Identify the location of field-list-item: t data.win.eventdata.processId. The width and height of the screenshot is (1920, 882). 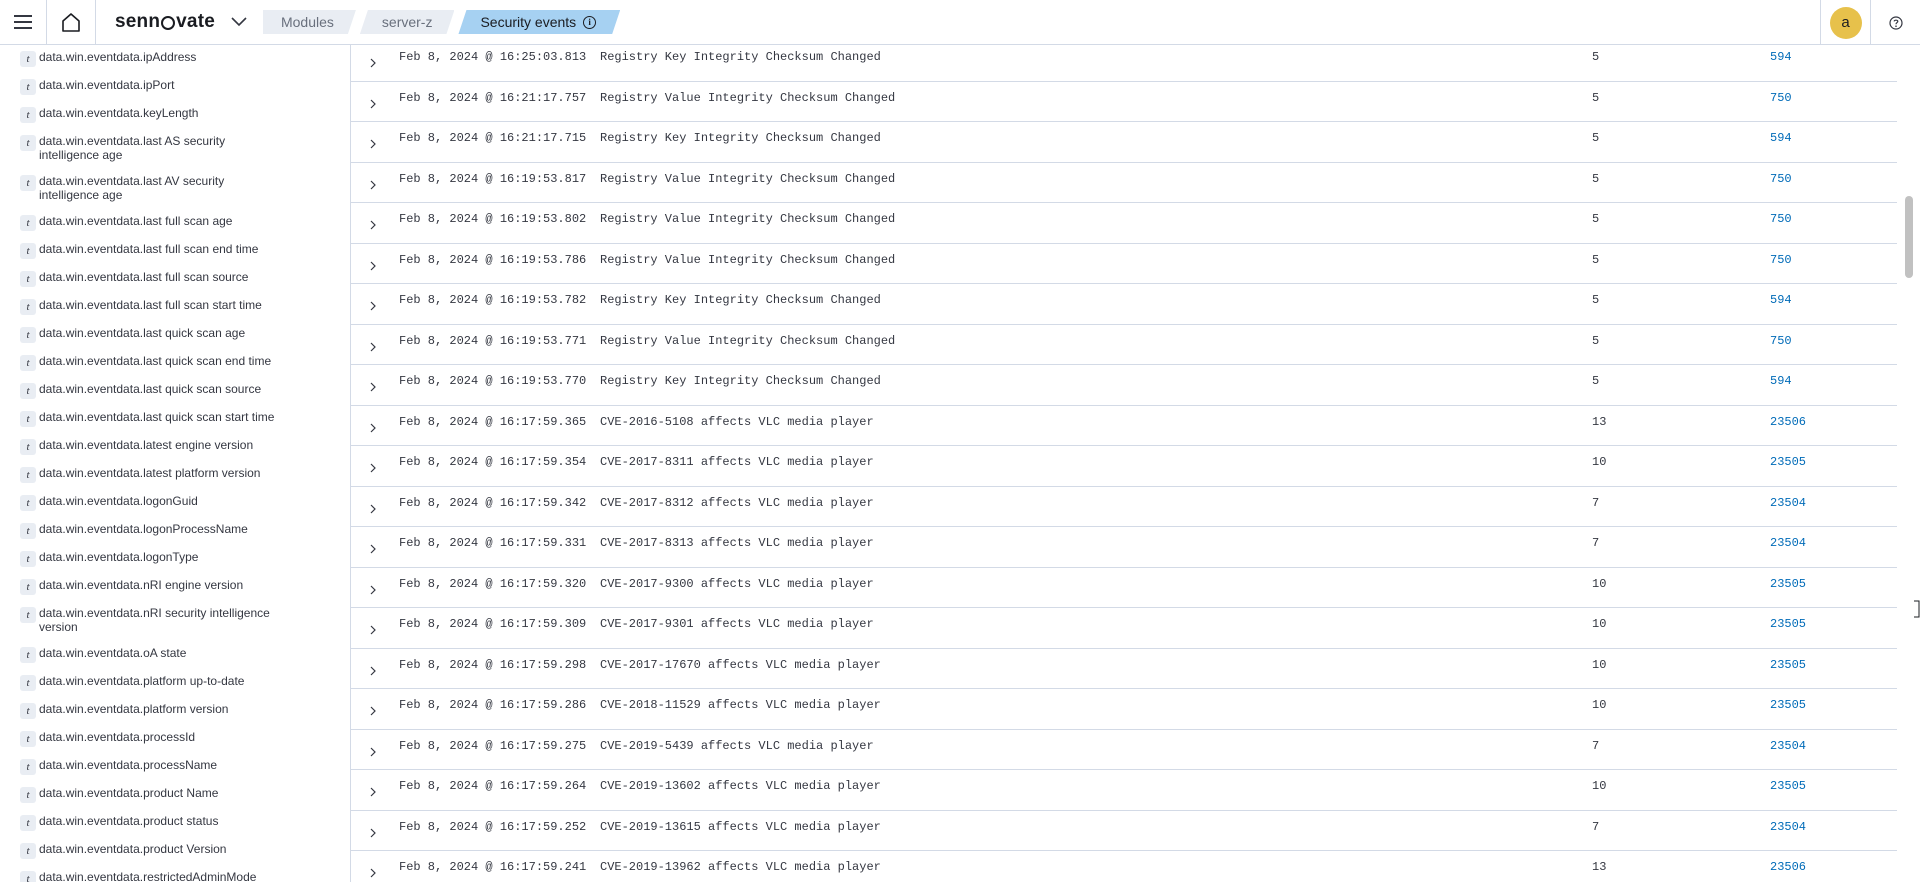
(149, 738).